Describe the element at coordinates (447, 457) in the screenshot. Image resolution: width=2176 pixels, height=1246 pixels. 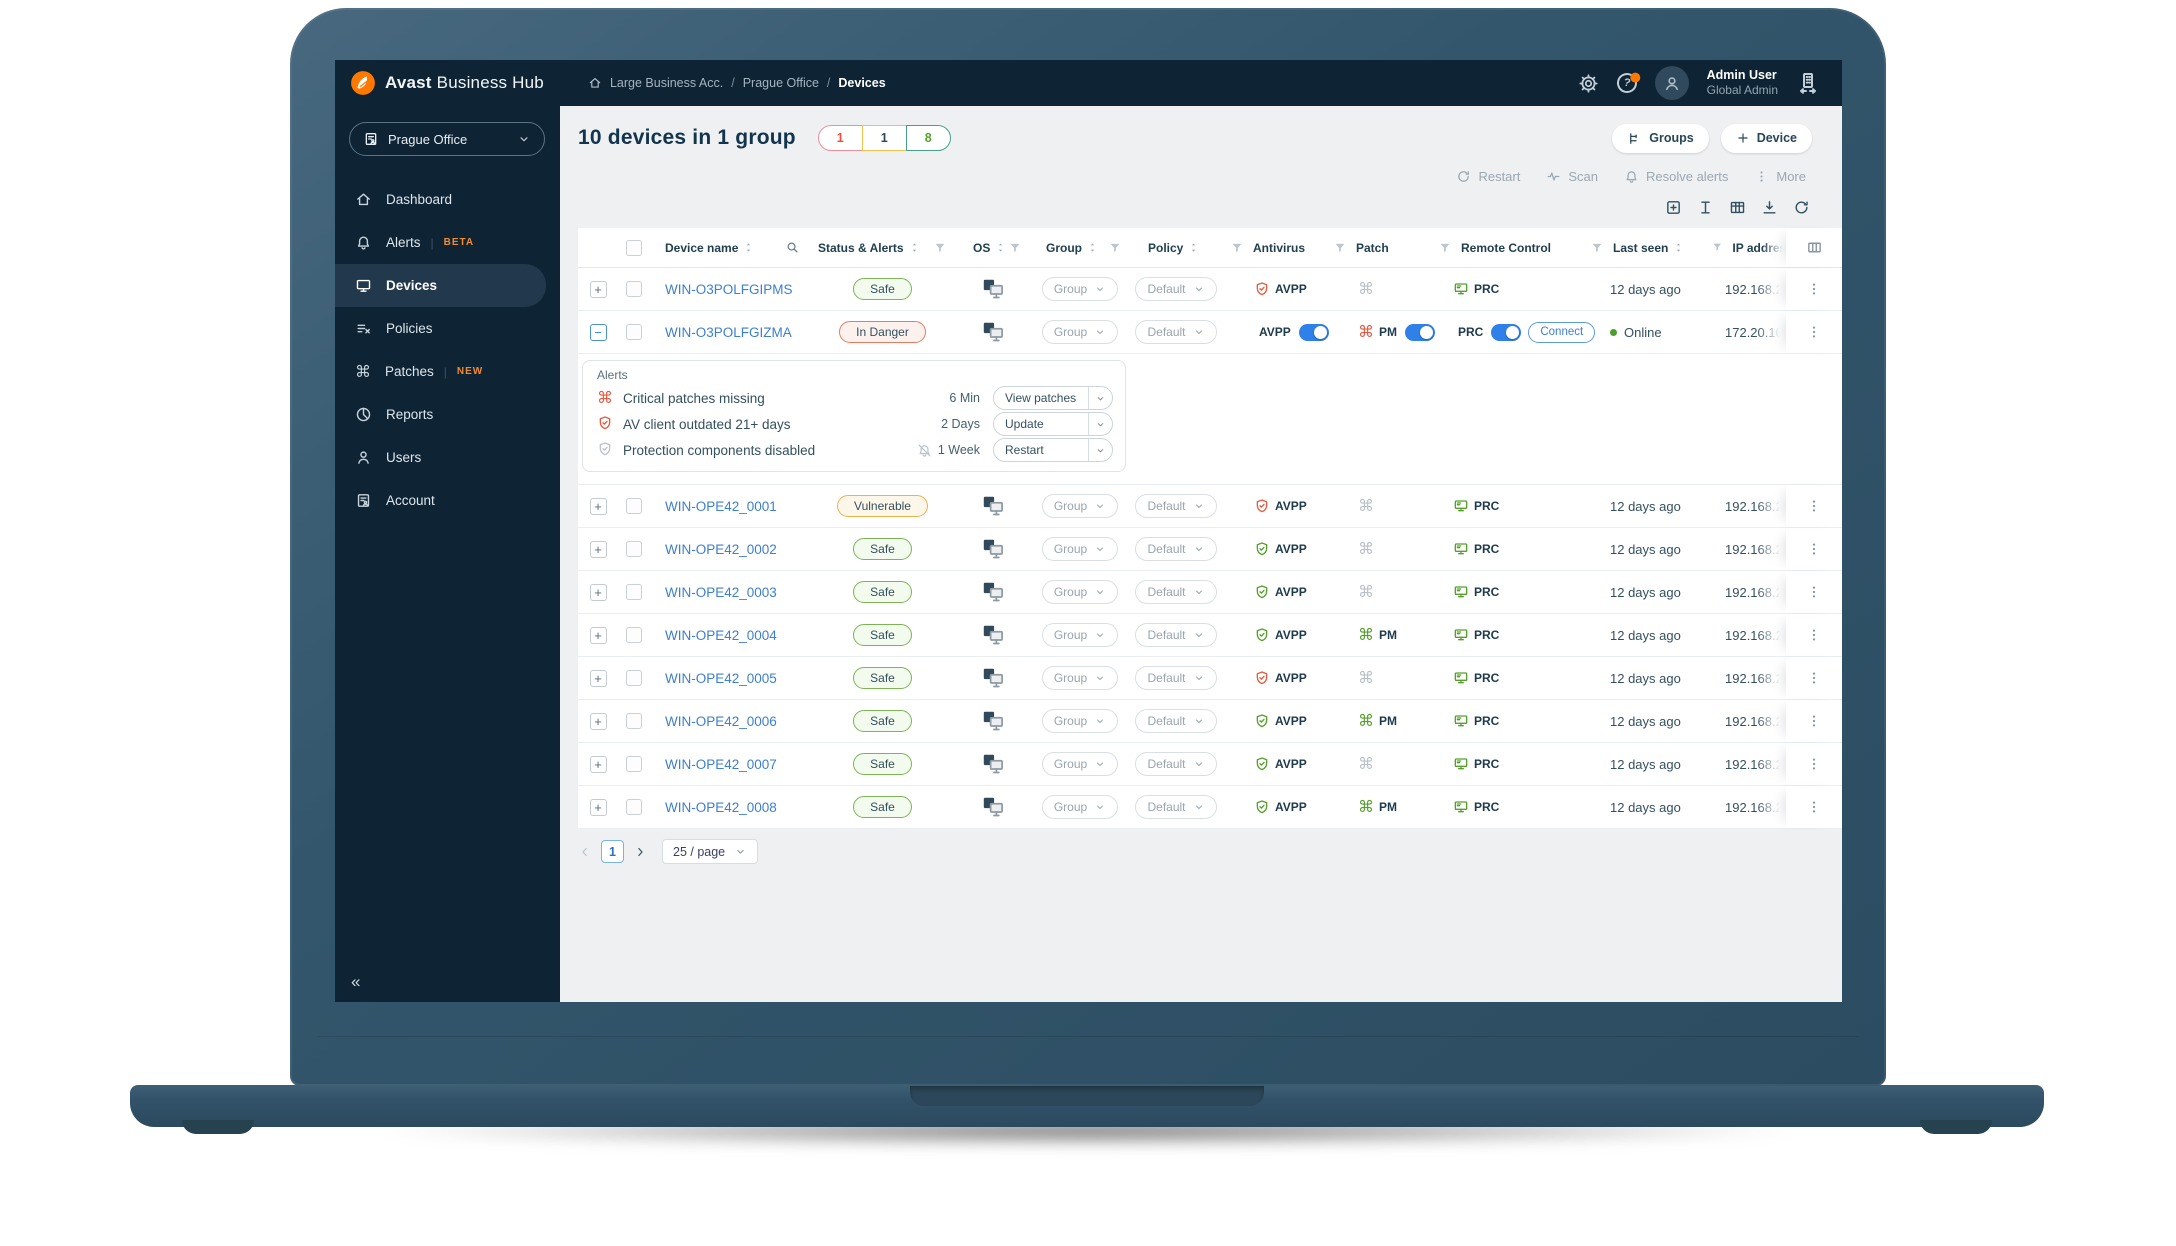
I see `sidebar-item-users: Users` at that location.